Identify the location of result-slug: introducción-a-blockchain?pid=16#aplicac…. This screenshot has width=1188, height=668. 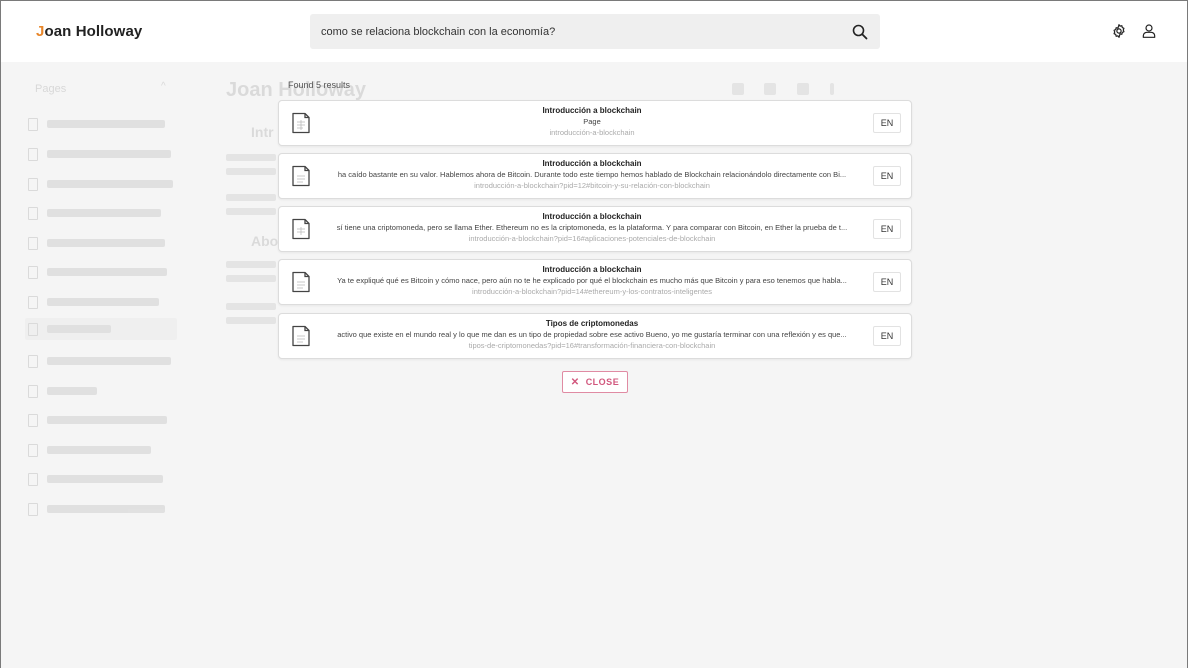
(592, 238).